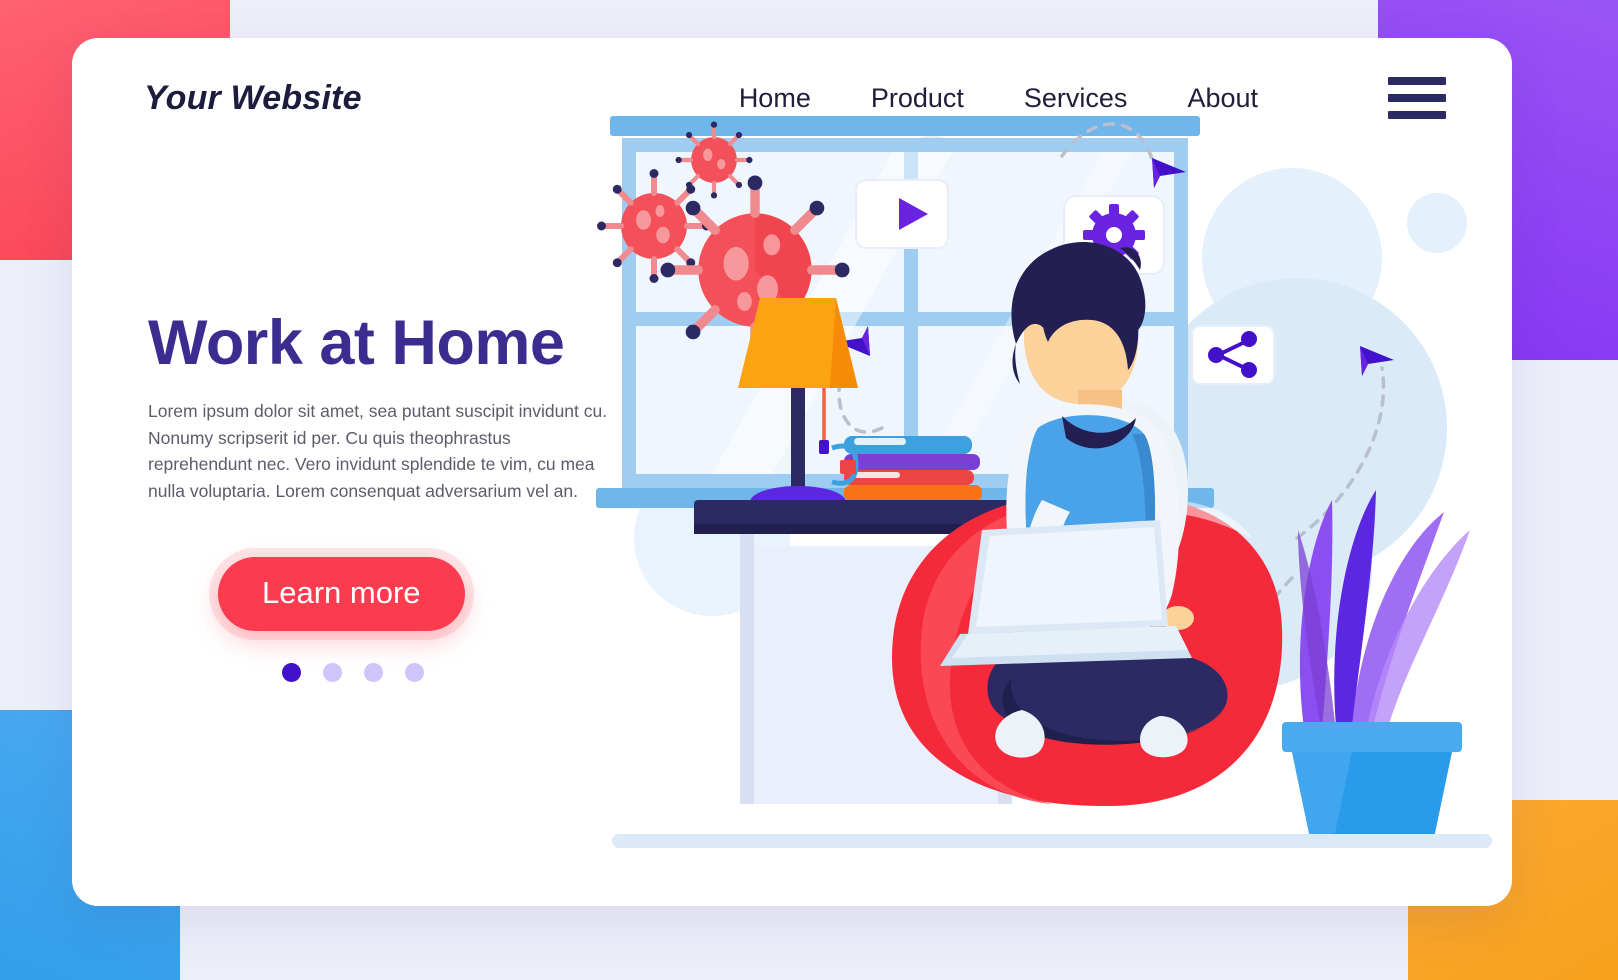  What do you see at coordinates (341, 593) in the screenshot?
I see `learn-more-button: Learn more` at bounding box center [341, 593].